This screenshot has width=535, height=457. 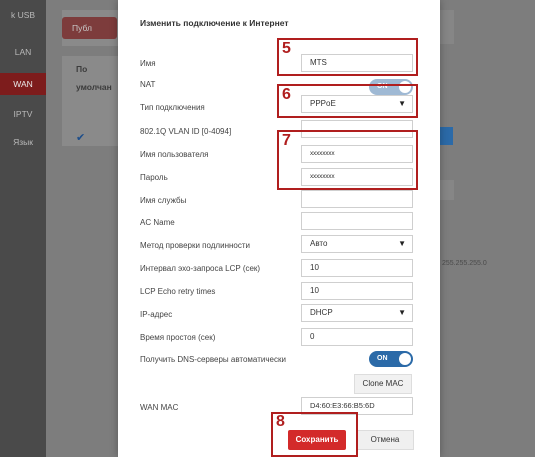 I want to click on nat-label: NAT, so click(x=148, y=84).